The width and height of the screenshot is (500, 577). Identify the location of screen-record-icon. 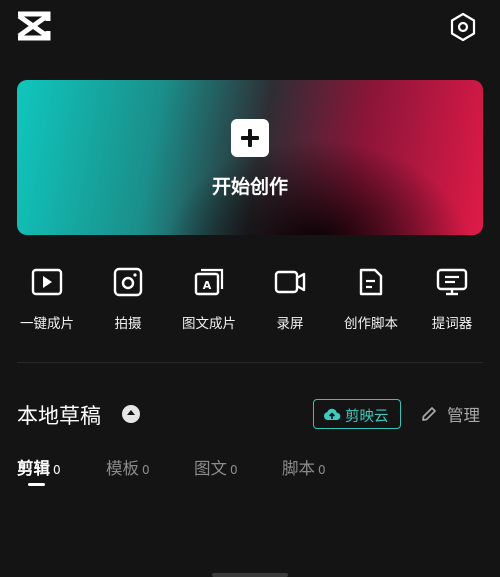
(290, 282).